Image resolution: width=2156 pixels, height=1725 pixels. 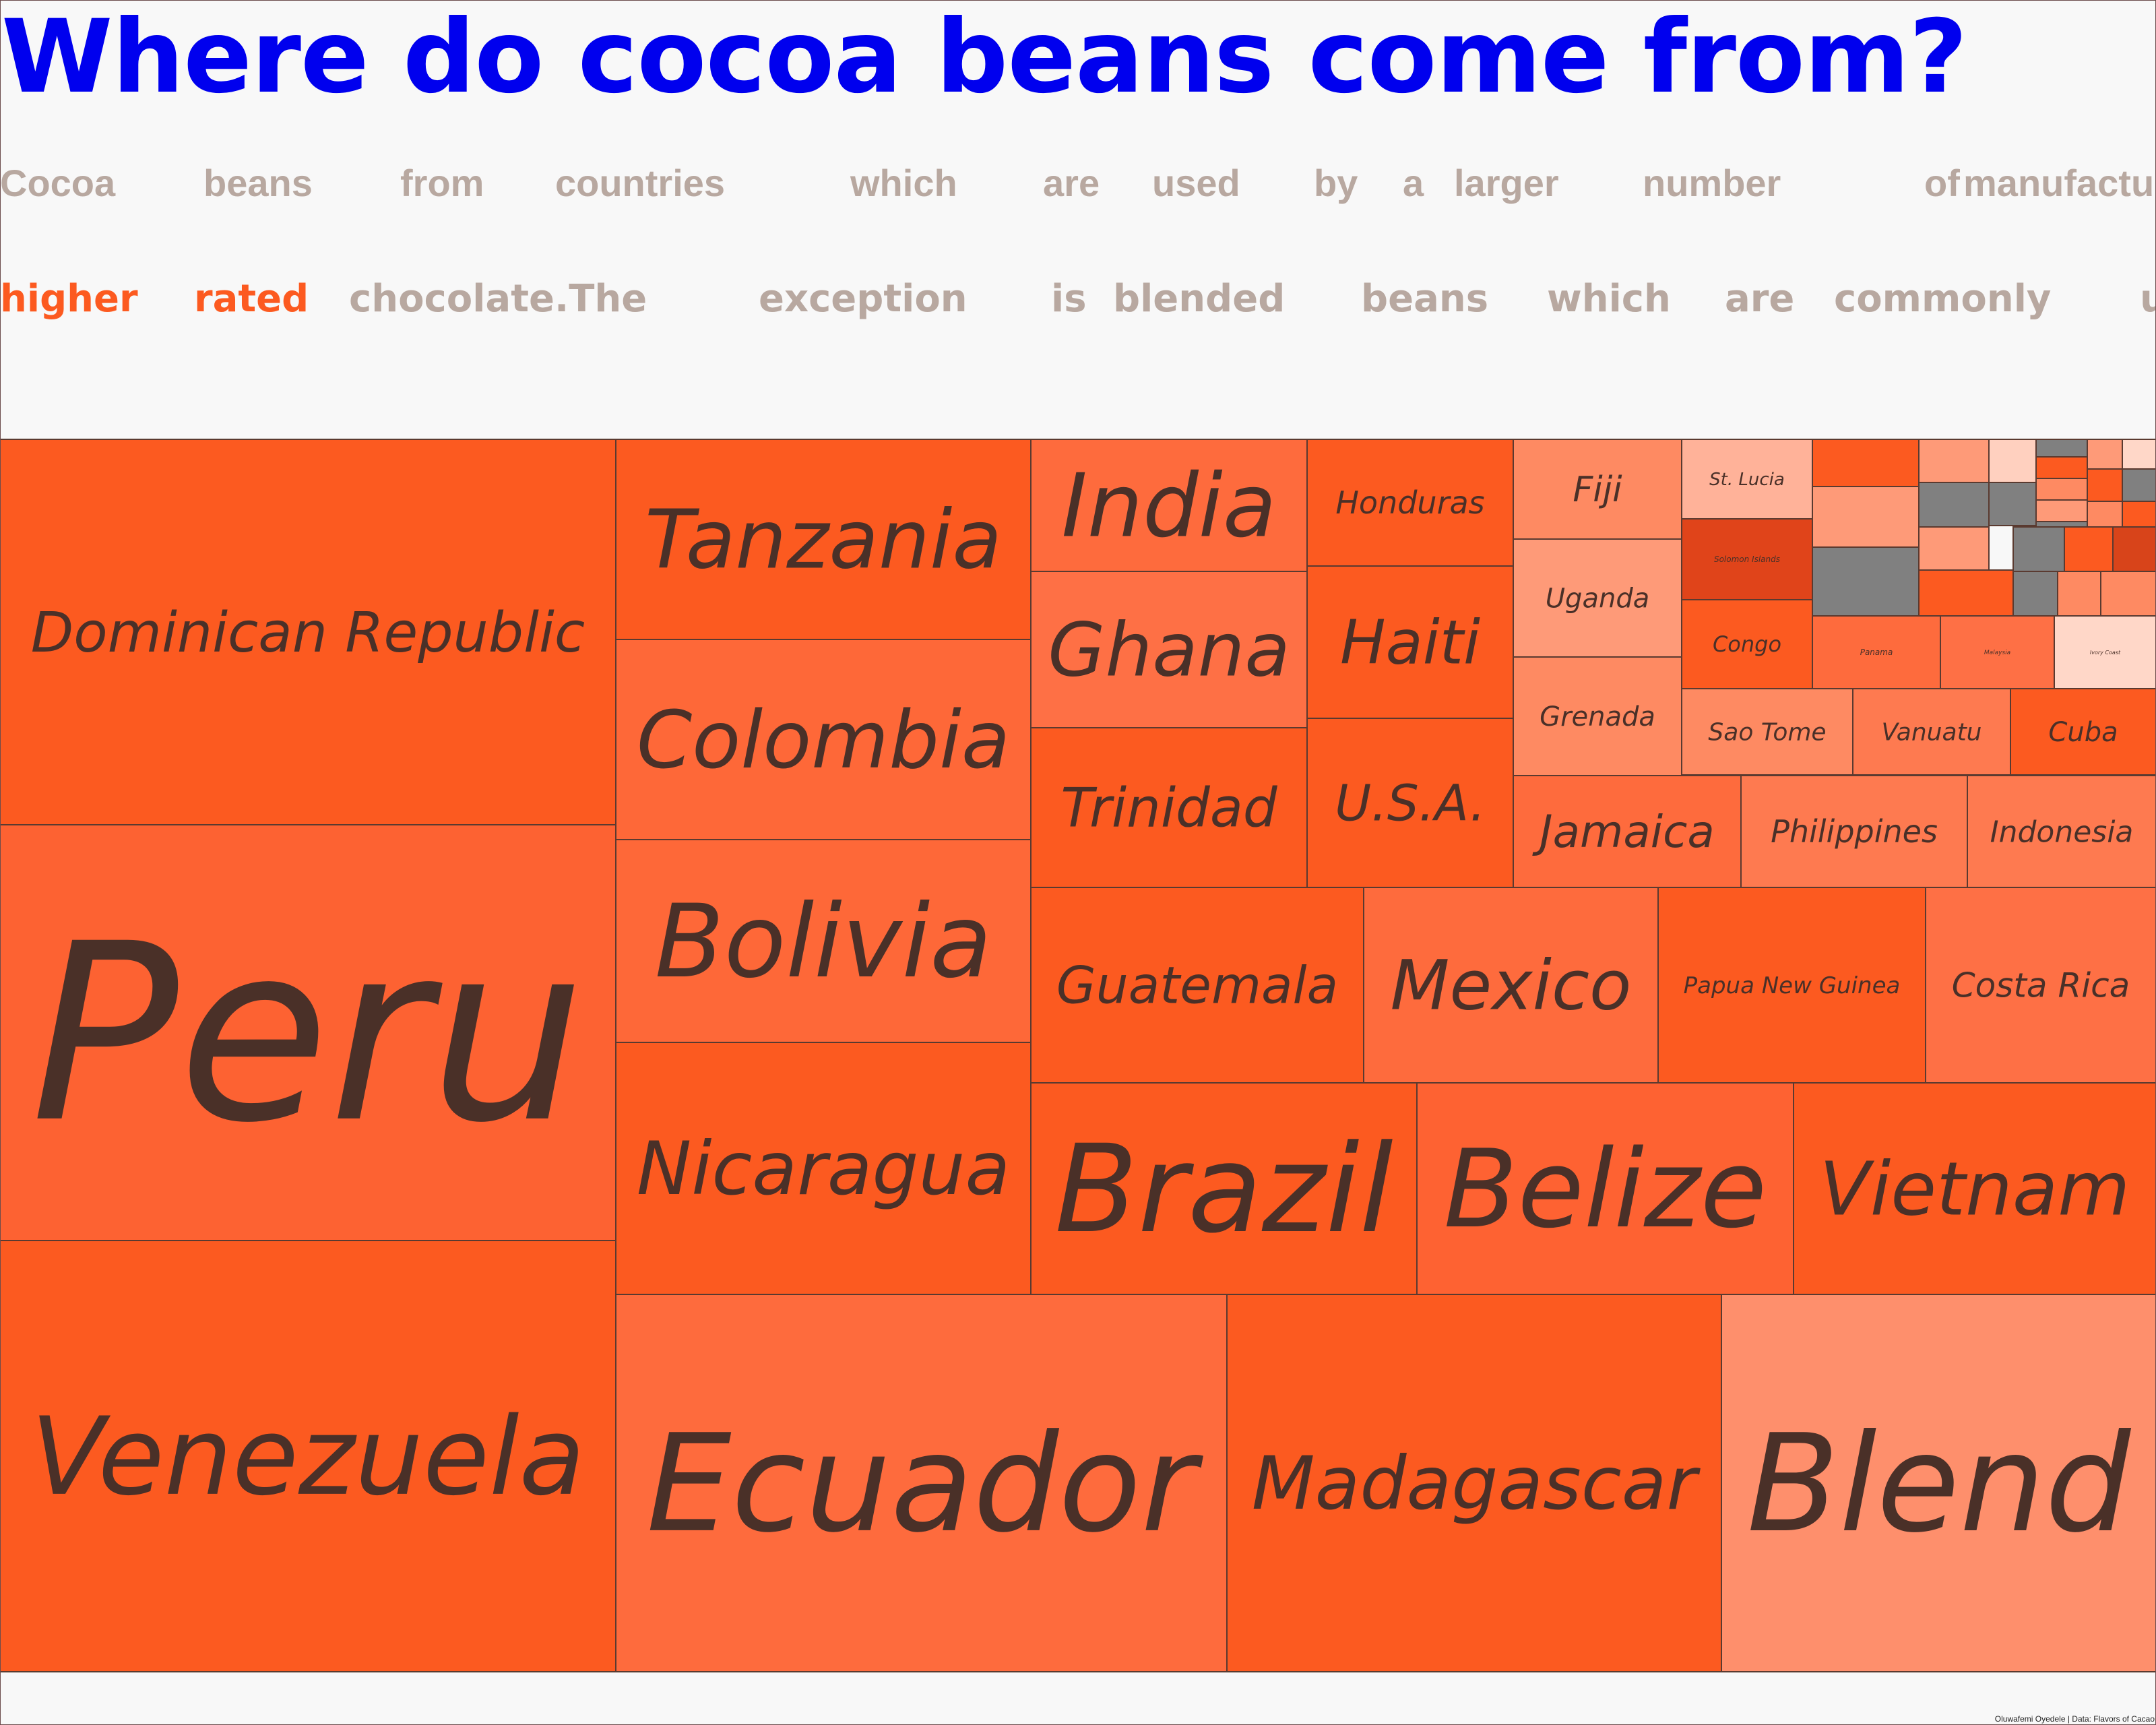 I want to click on tile-label: Vanuatu, so click(x=1931, y=733).